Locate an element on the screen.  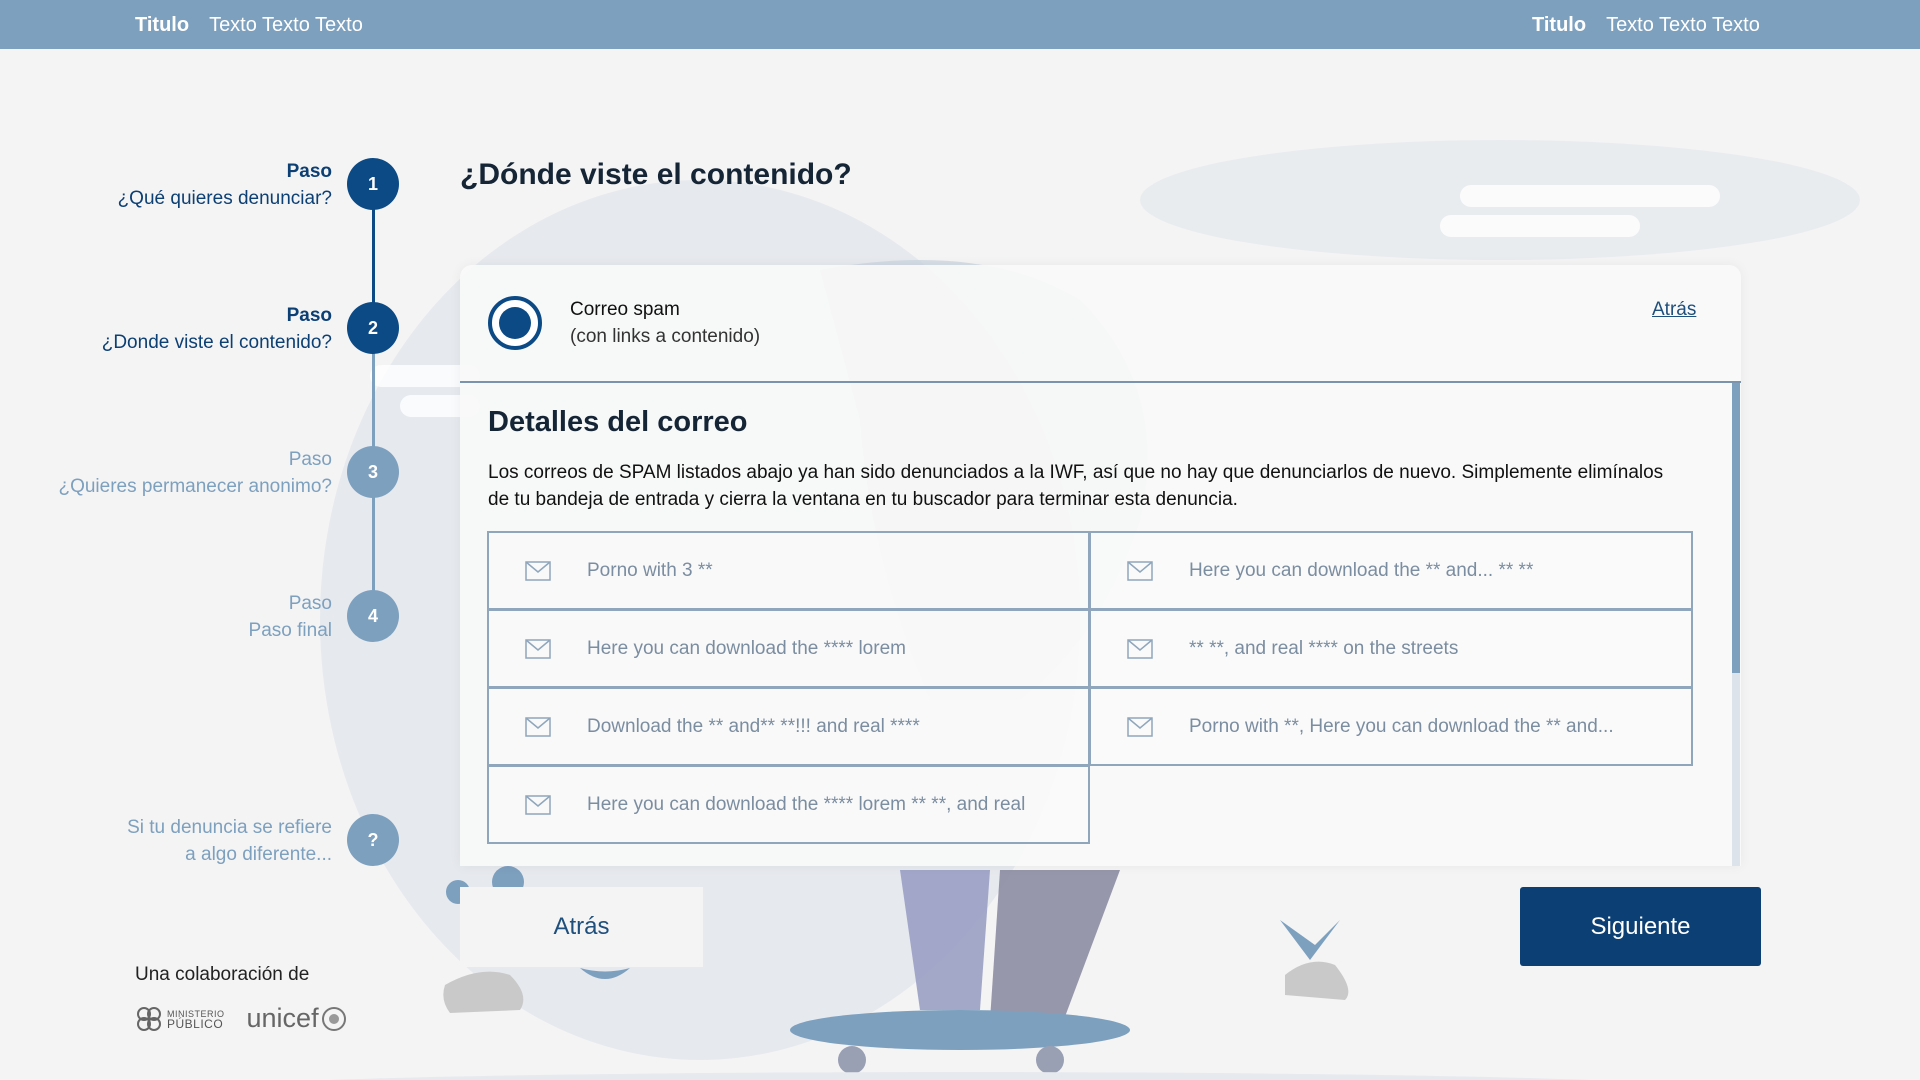
step-1-circle: 1 is located at coordinates (373, 184).